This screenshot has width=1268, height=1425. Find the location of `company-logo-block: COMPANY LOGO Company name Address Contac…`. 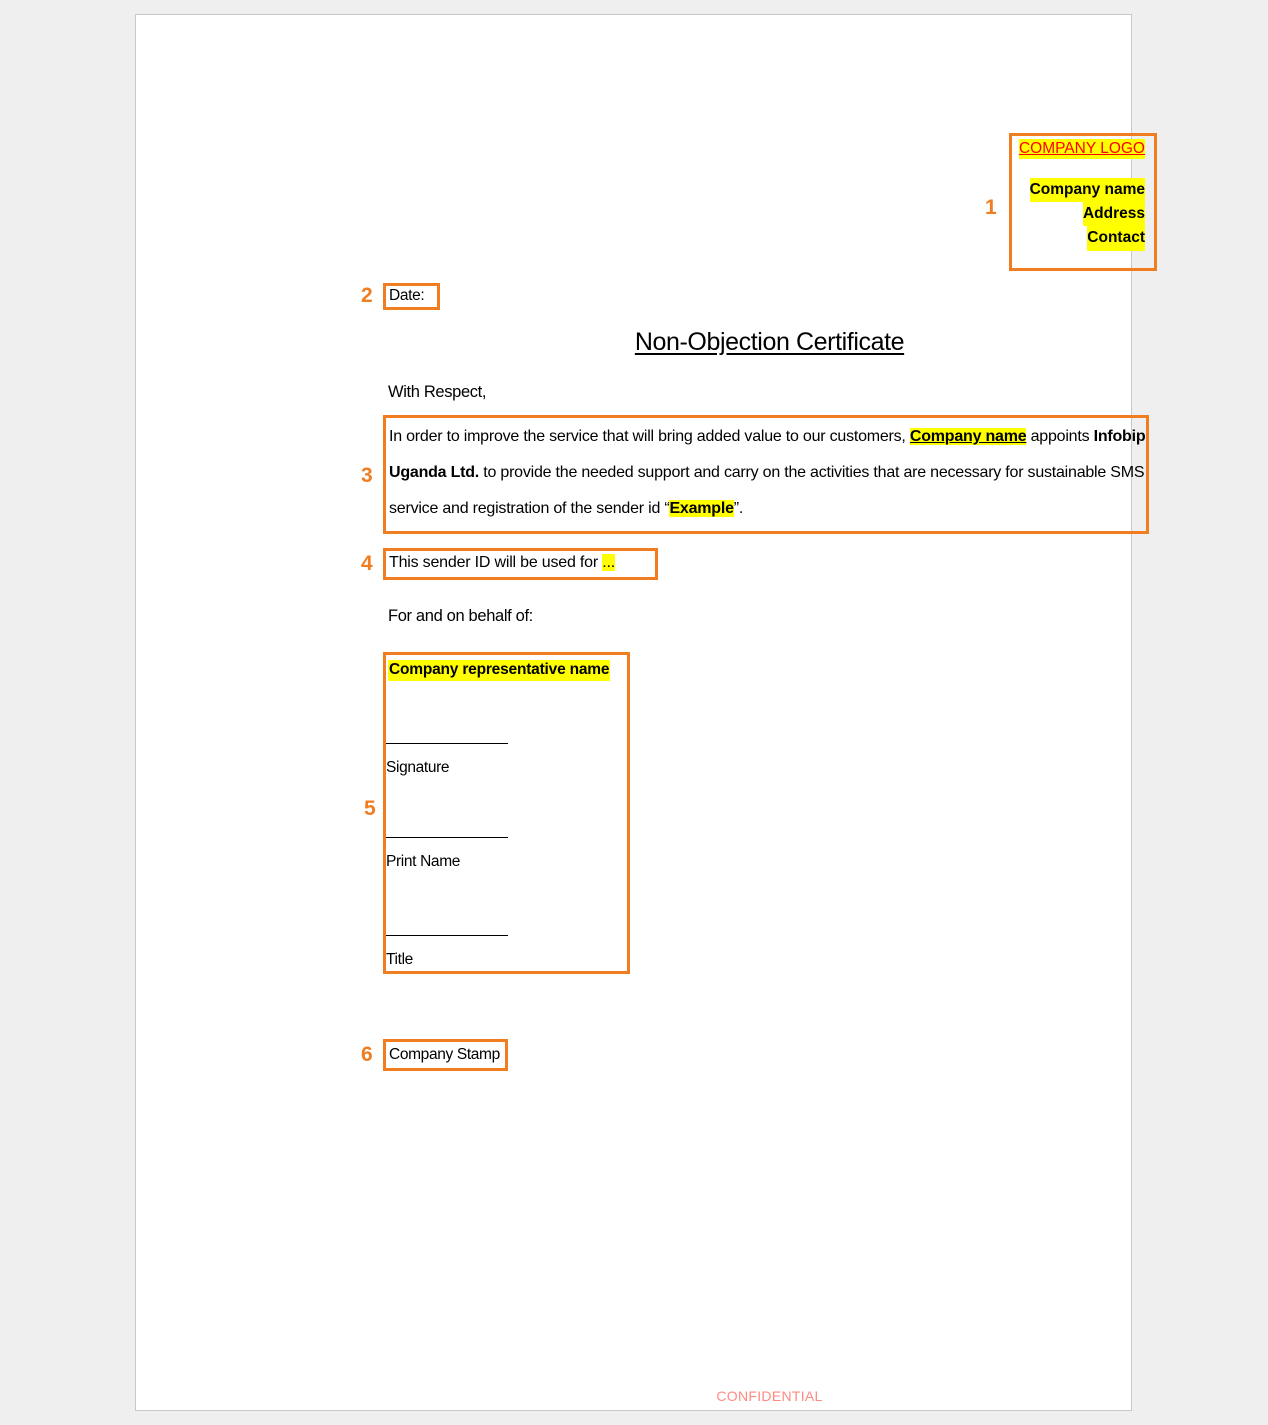

company-logo-block: COMPANY LOGO Company name Address Contac… is located at coordinates (1083, 195).